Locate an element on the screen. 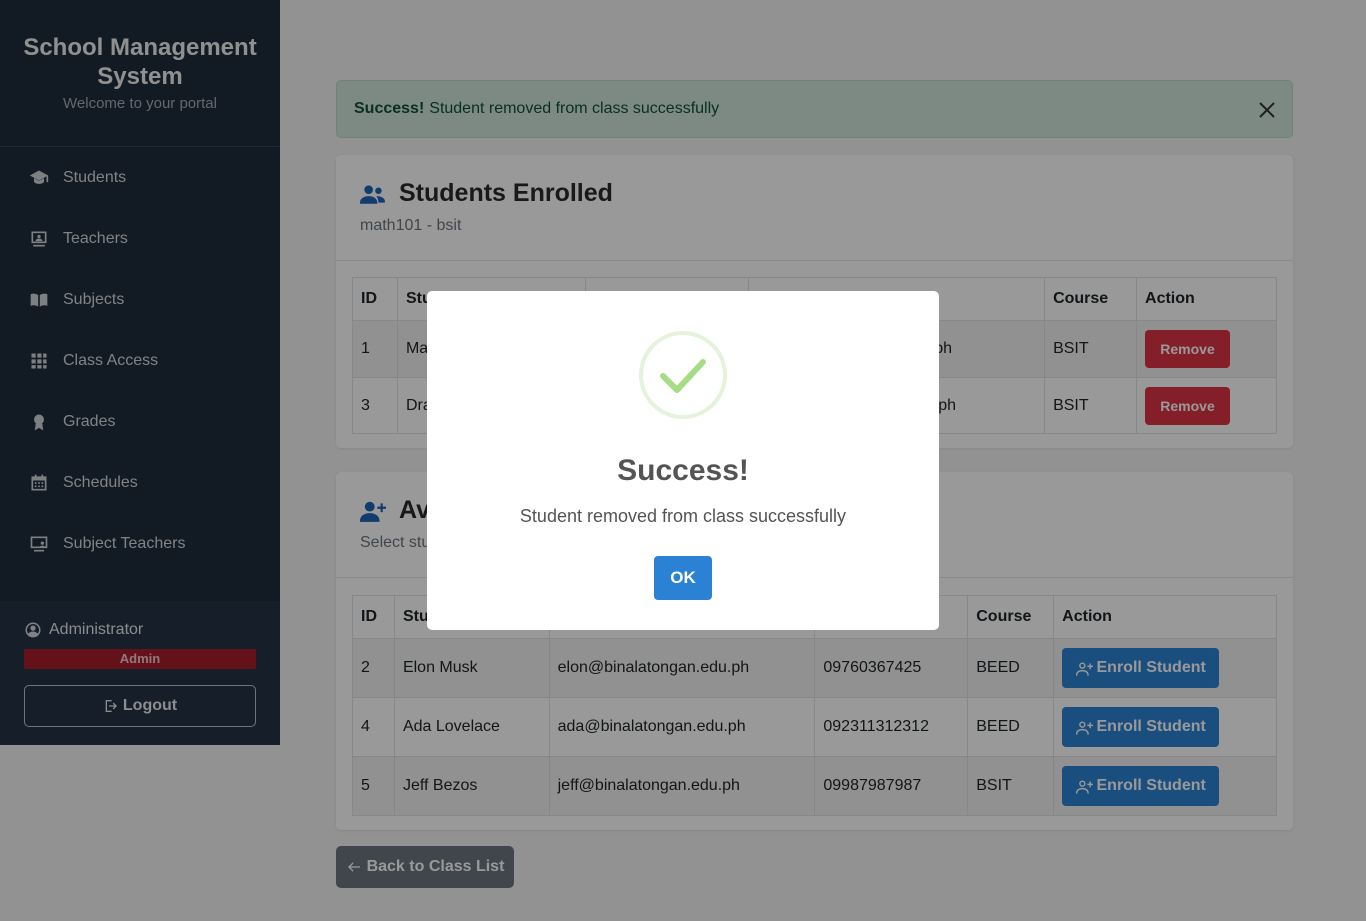 Image resolution: width=1366 pixels, height=921 pixels. checkmark-icon is located at coordinates (683, 375).